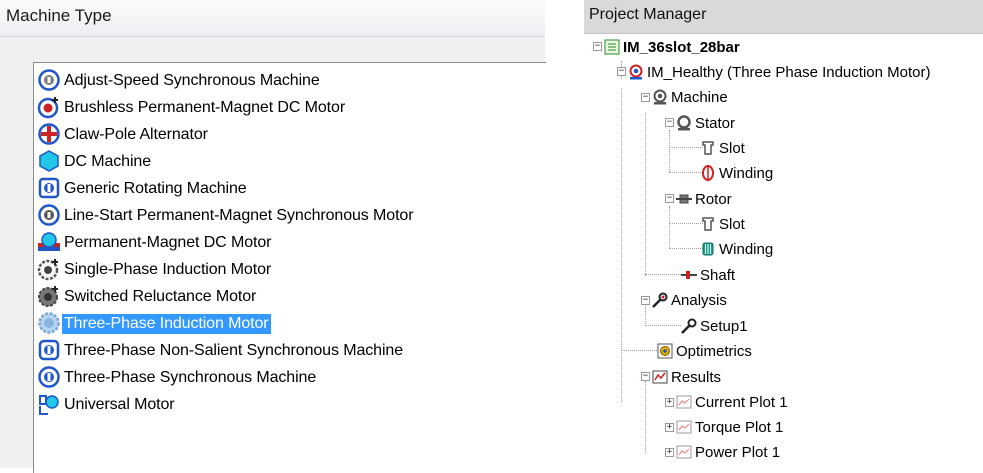  I want to click on machine-item-label: Three-Phase Synchronous Machine, so click(190, 377).